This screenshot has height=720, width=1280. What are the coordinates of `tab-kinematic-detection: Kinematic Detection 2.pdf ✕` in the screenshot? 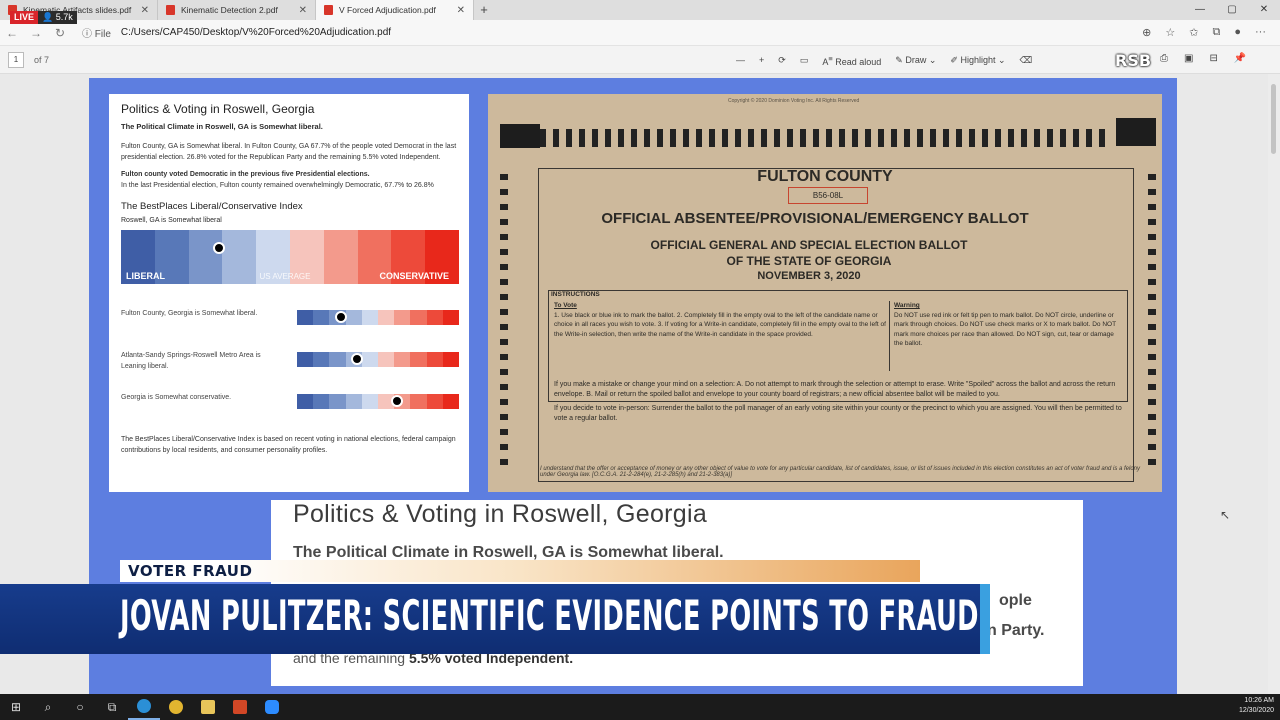 It's located at (237, 10).